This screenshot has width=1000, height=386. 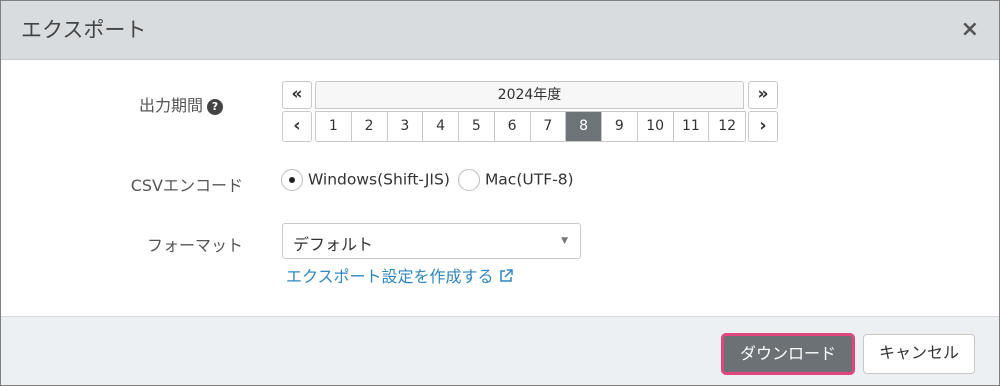 I want to click on question-circle-icon: ?, so click(x=215, y=106).